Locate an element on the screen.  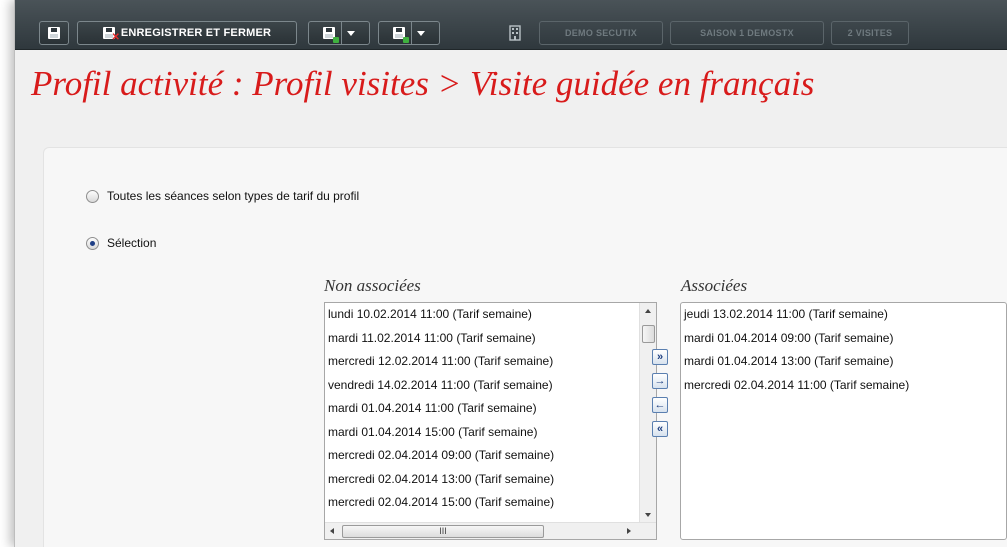
scroll-right-icon is located at coordinates (629, 531).